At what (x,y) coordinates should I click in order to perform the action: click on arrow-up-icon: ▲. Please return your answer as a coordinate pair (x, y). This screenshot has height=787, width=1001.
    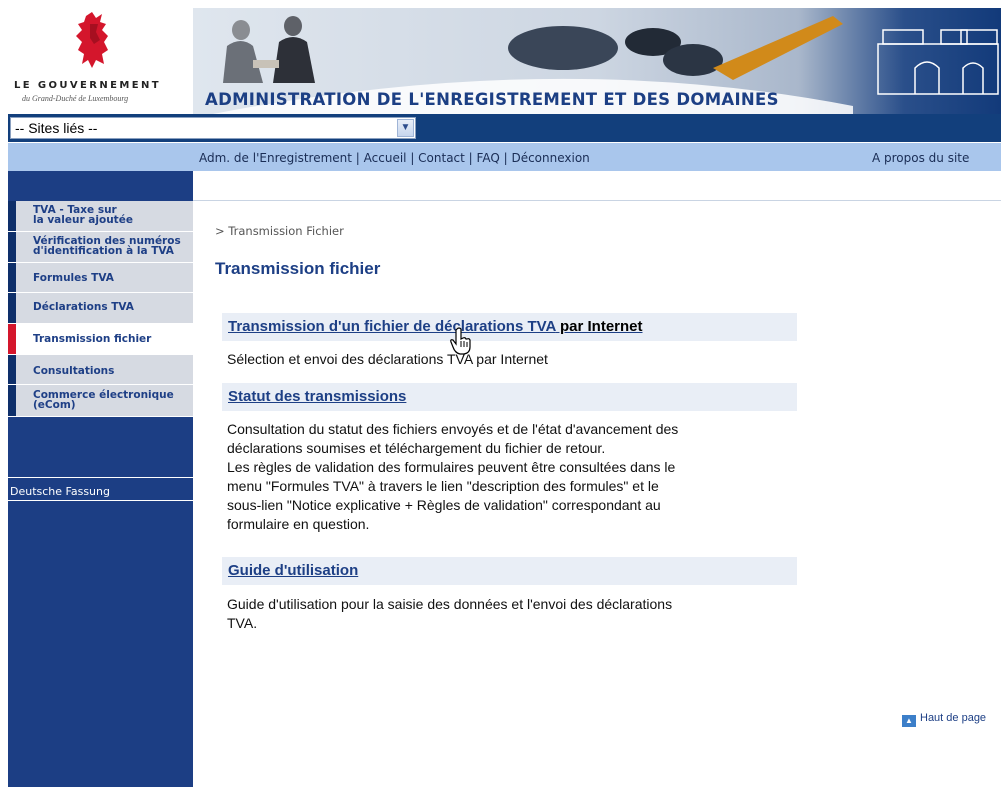
    Looking at the image, I should click on (909, 721).